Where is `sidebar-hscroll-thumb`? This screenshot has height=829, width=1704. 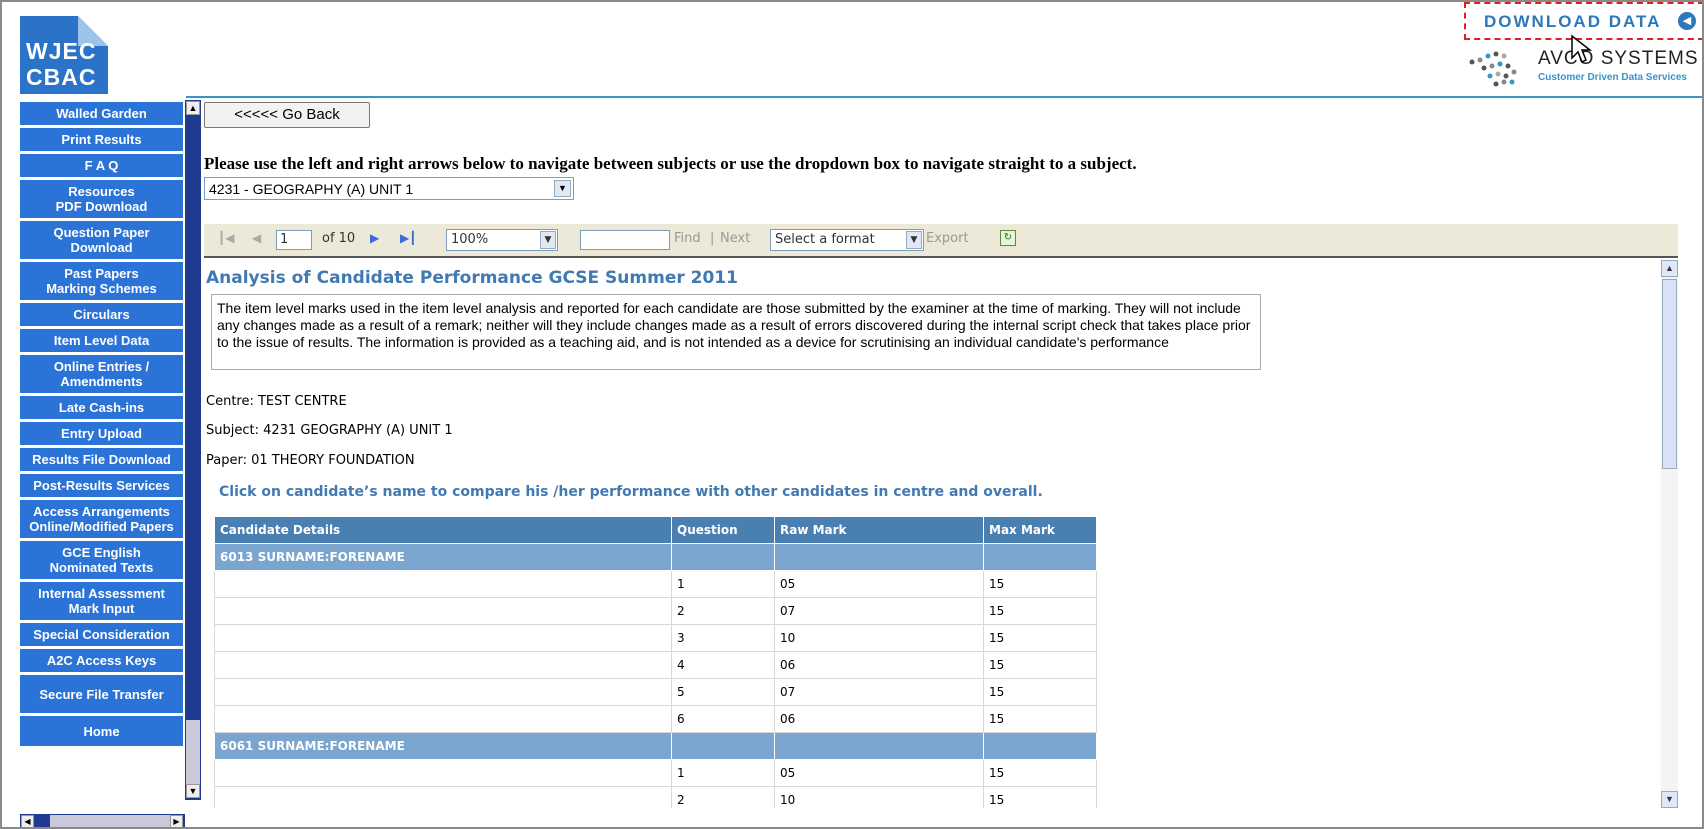 sidebar-hscroll-thumb is located at coordinates (110, 821).